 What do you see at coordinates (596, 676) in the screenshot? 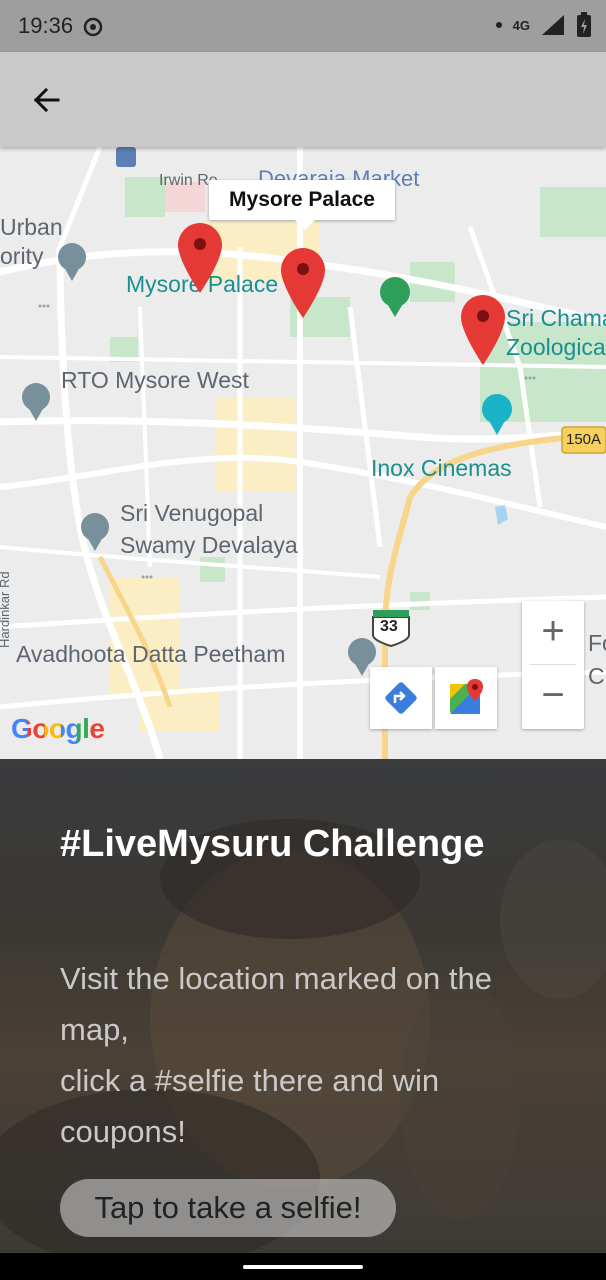
I see `map-label-edge-c: C` at bounding box center [596, 676].